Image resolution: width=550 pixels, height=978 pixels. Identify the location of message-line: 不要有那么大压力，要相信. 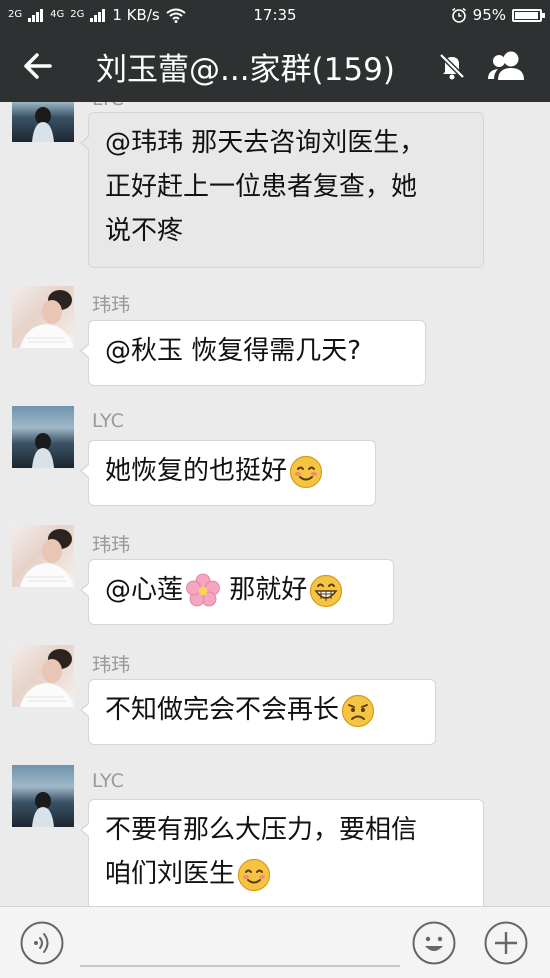
(261, 830).